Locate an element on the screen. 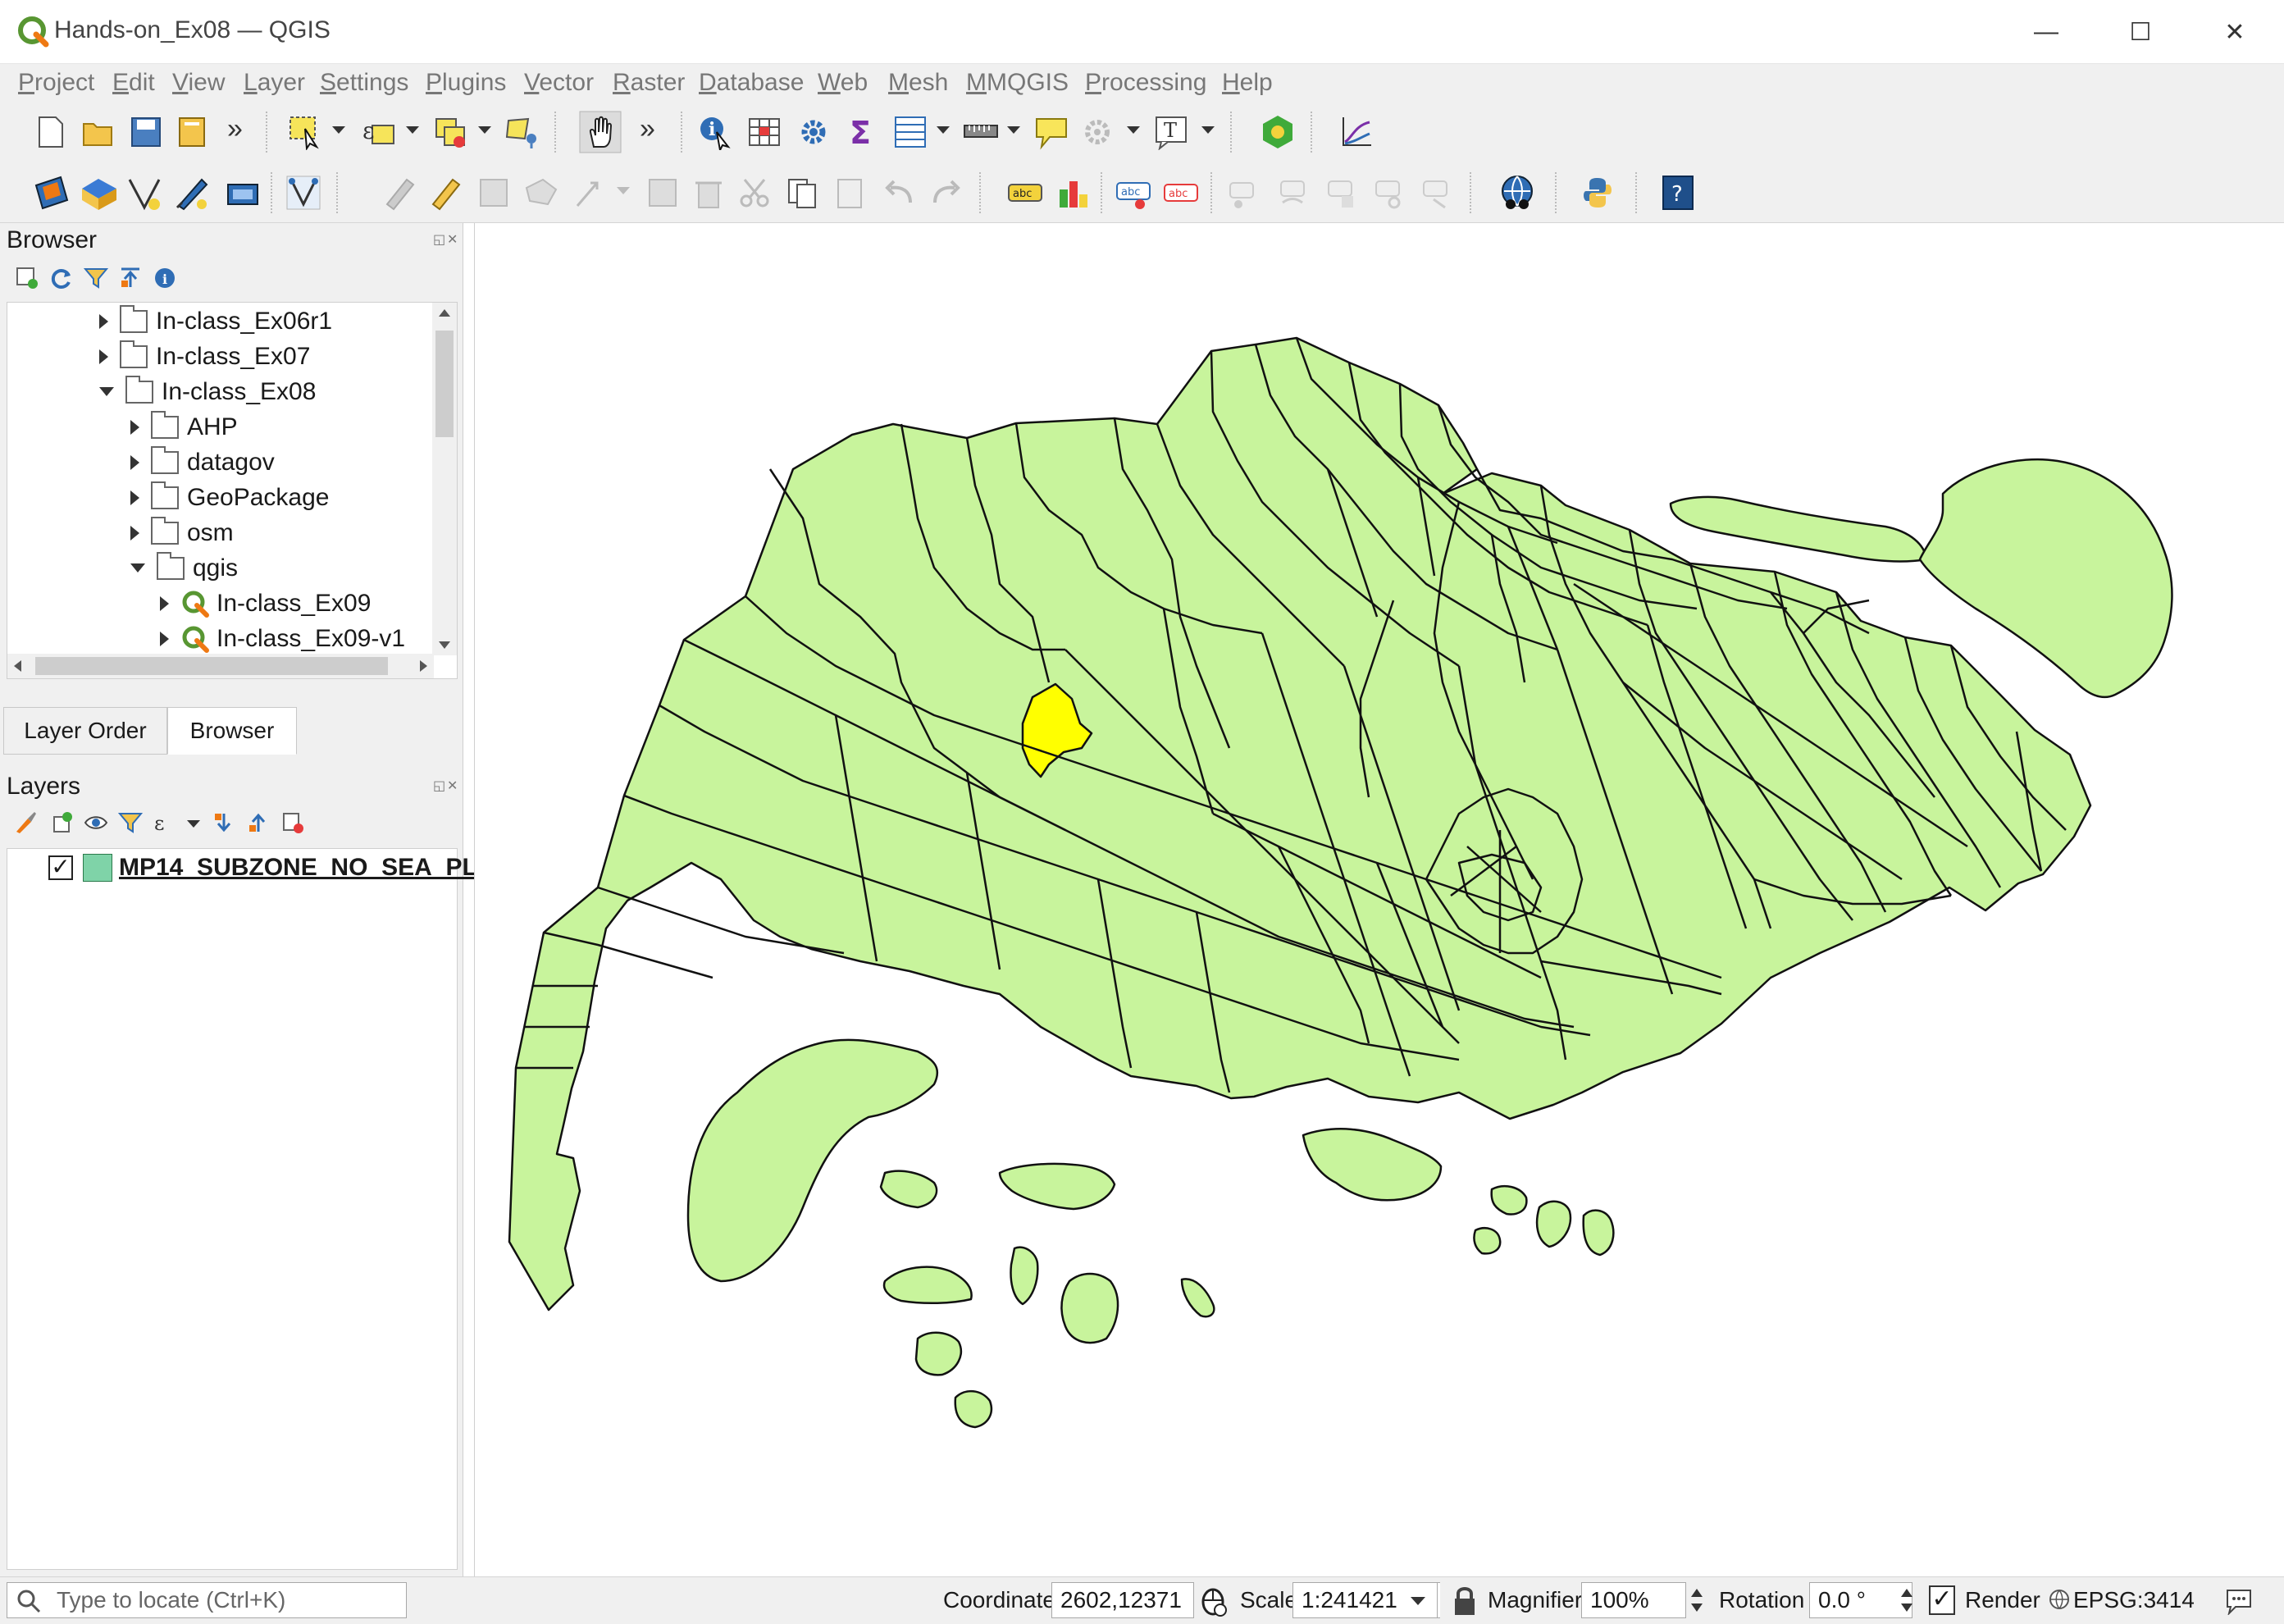 The width and height of the screenshot is (2284, 1624). tab-browser: Browser is located at coordinates (232, 731).